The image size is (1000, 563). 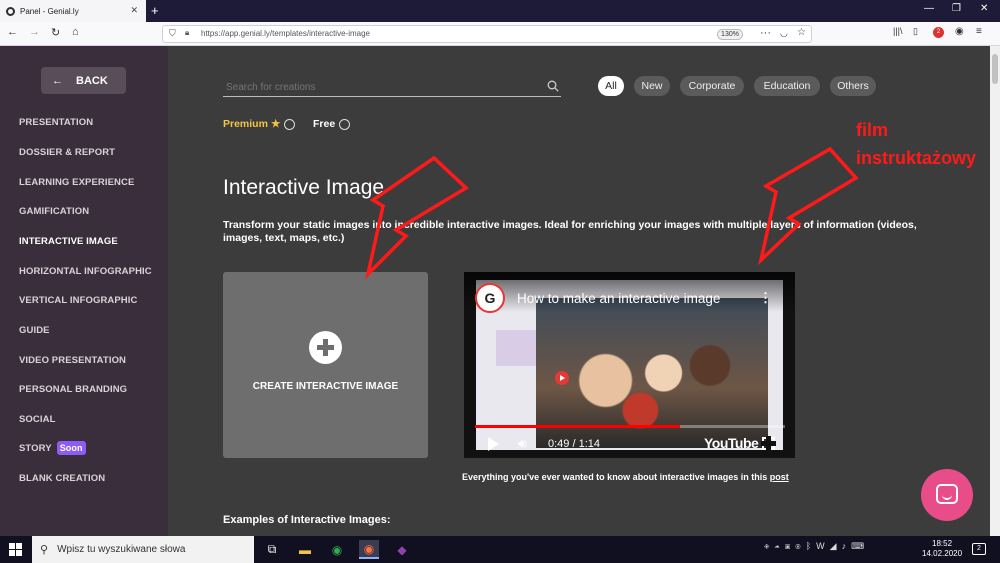 I want to click on library-icon: |||\, so click(x=898, y=31).